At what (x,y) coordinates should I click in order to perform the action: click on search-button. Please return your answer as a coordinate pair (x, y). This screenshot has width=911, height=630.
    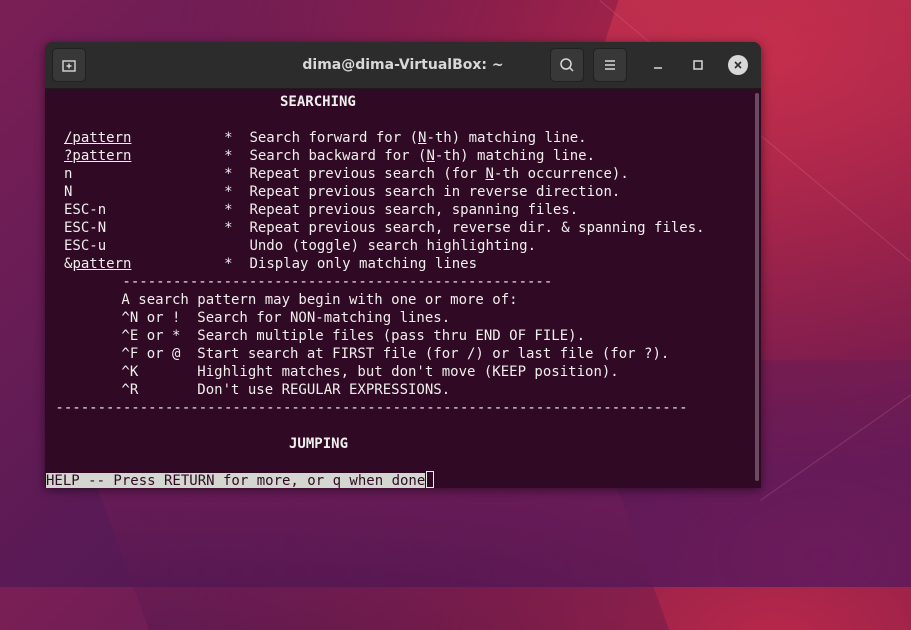
    Looking at the image, I should click on (567, 65).